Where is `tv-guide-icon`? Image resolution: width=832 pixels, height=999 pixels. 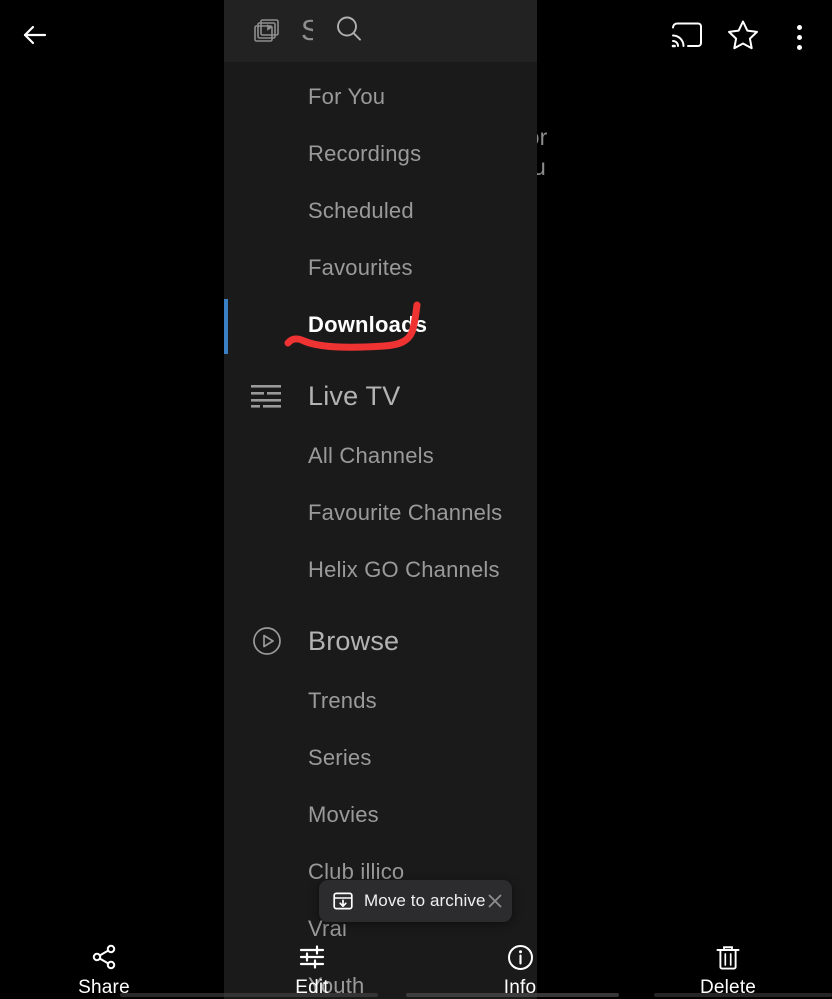
tv-guide-icon is located at coordinates (267, 396).